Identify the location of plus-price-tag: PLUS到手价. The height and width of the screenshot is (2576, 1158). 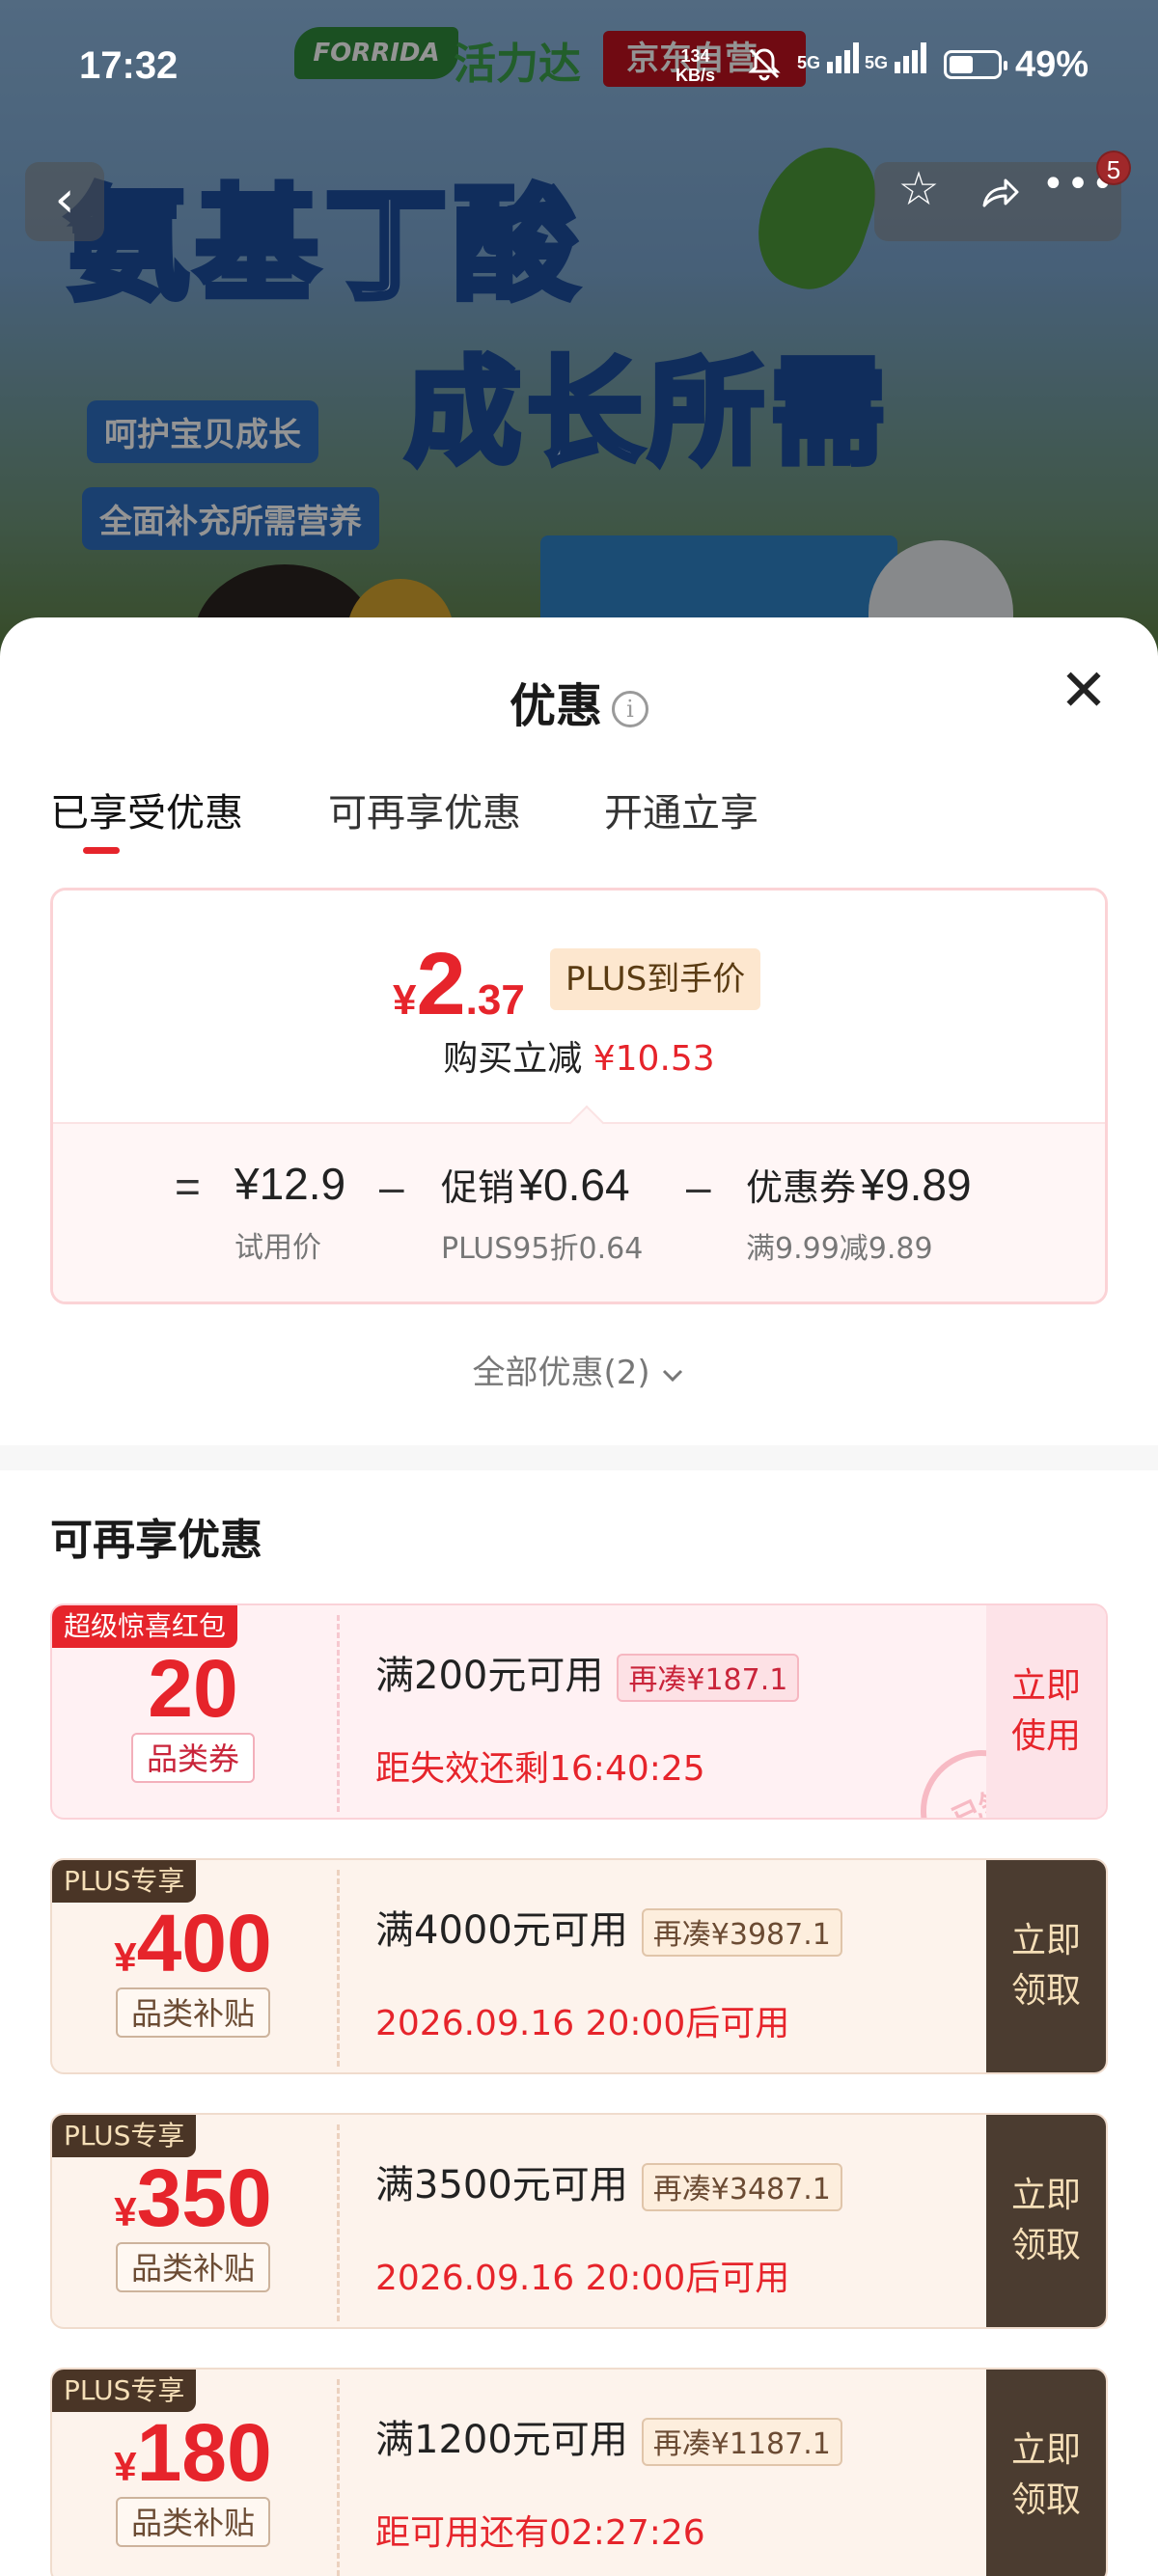
(655, 979).